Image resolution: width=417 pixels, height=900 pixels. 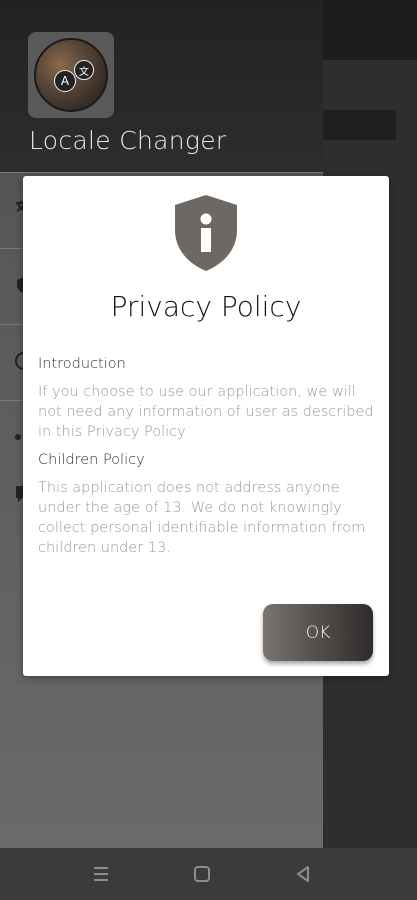 What do you see at coordinates (206, 306) in the screenshot?
I see `dialog-title: Privacy Policy` at bounding box center [206, 306].